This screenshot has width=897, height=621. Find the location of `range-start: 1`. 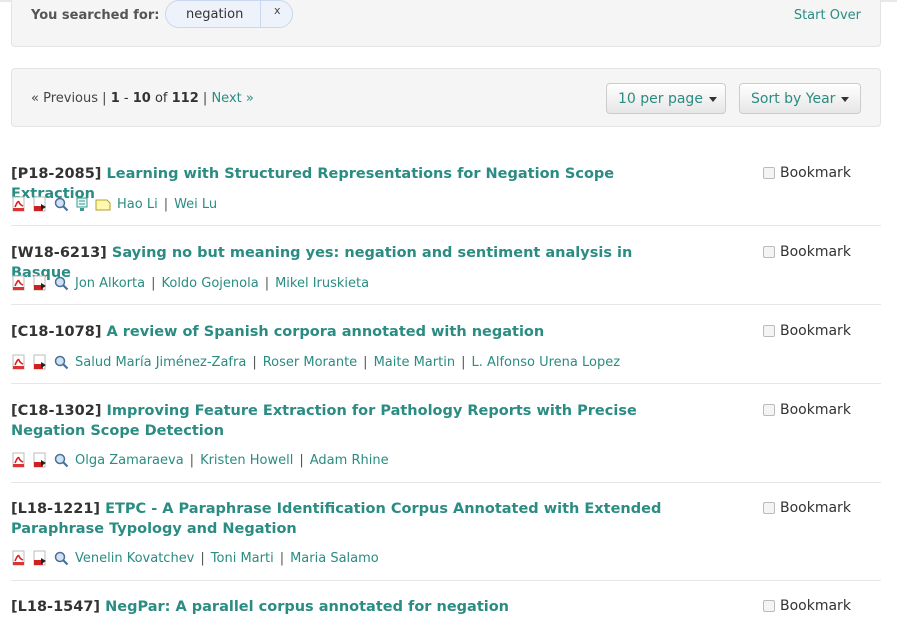

range-start: 1 is located at coordinates (115, 98).